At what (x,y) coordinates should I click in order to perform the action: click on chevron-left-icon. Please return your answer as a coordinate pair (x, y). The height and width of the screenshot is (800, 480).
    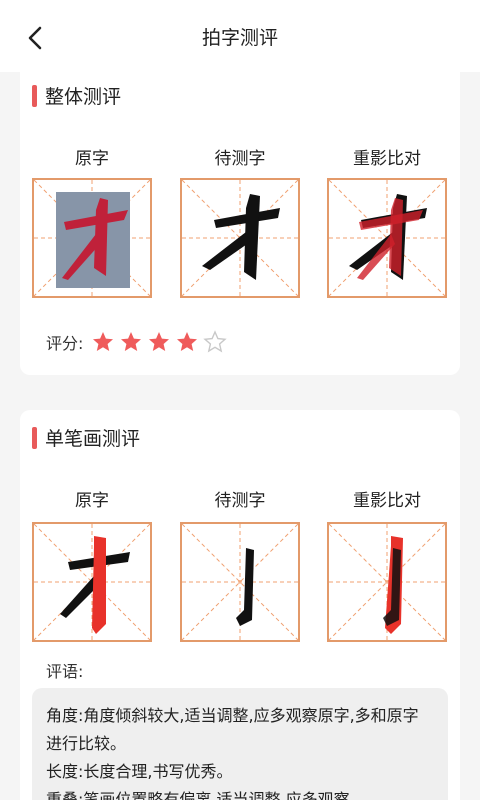
    Looking at the image, I should click on (36, 38).